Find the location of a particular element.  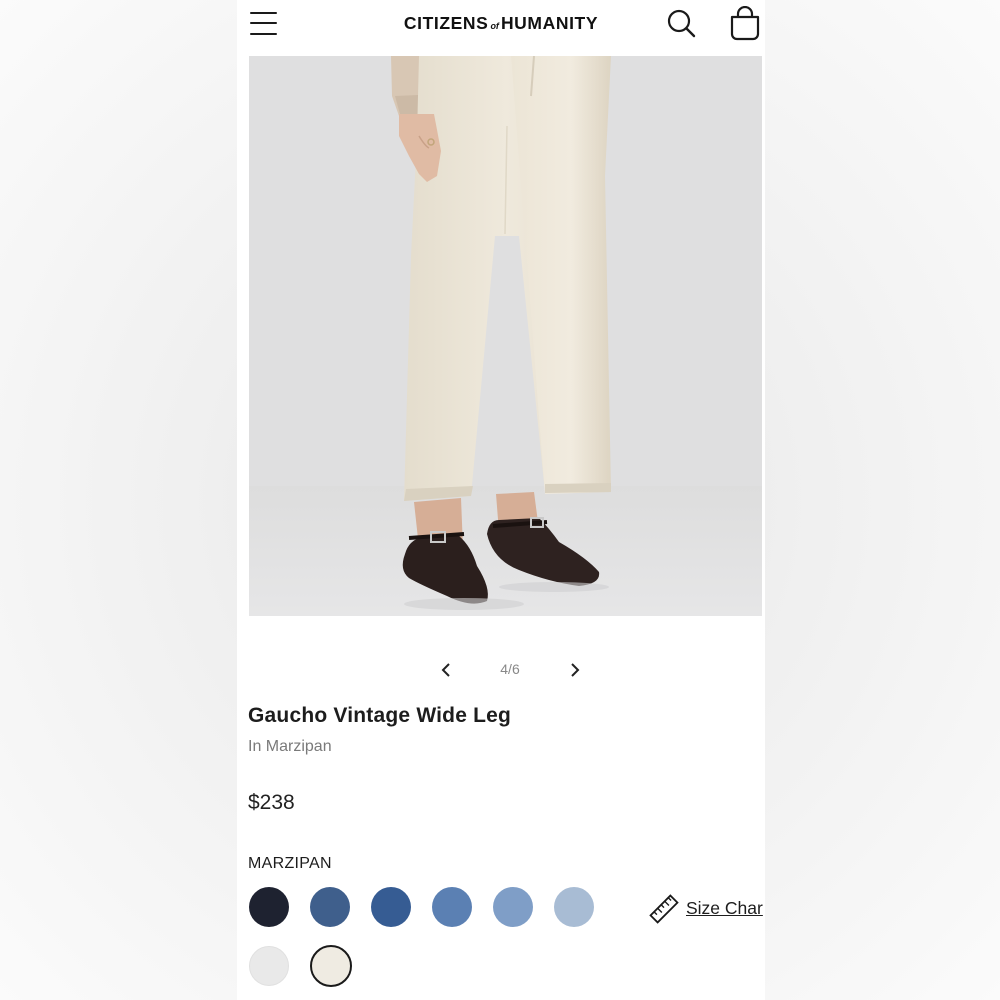

chevron-right-icon is located at coordinates (575, 670).